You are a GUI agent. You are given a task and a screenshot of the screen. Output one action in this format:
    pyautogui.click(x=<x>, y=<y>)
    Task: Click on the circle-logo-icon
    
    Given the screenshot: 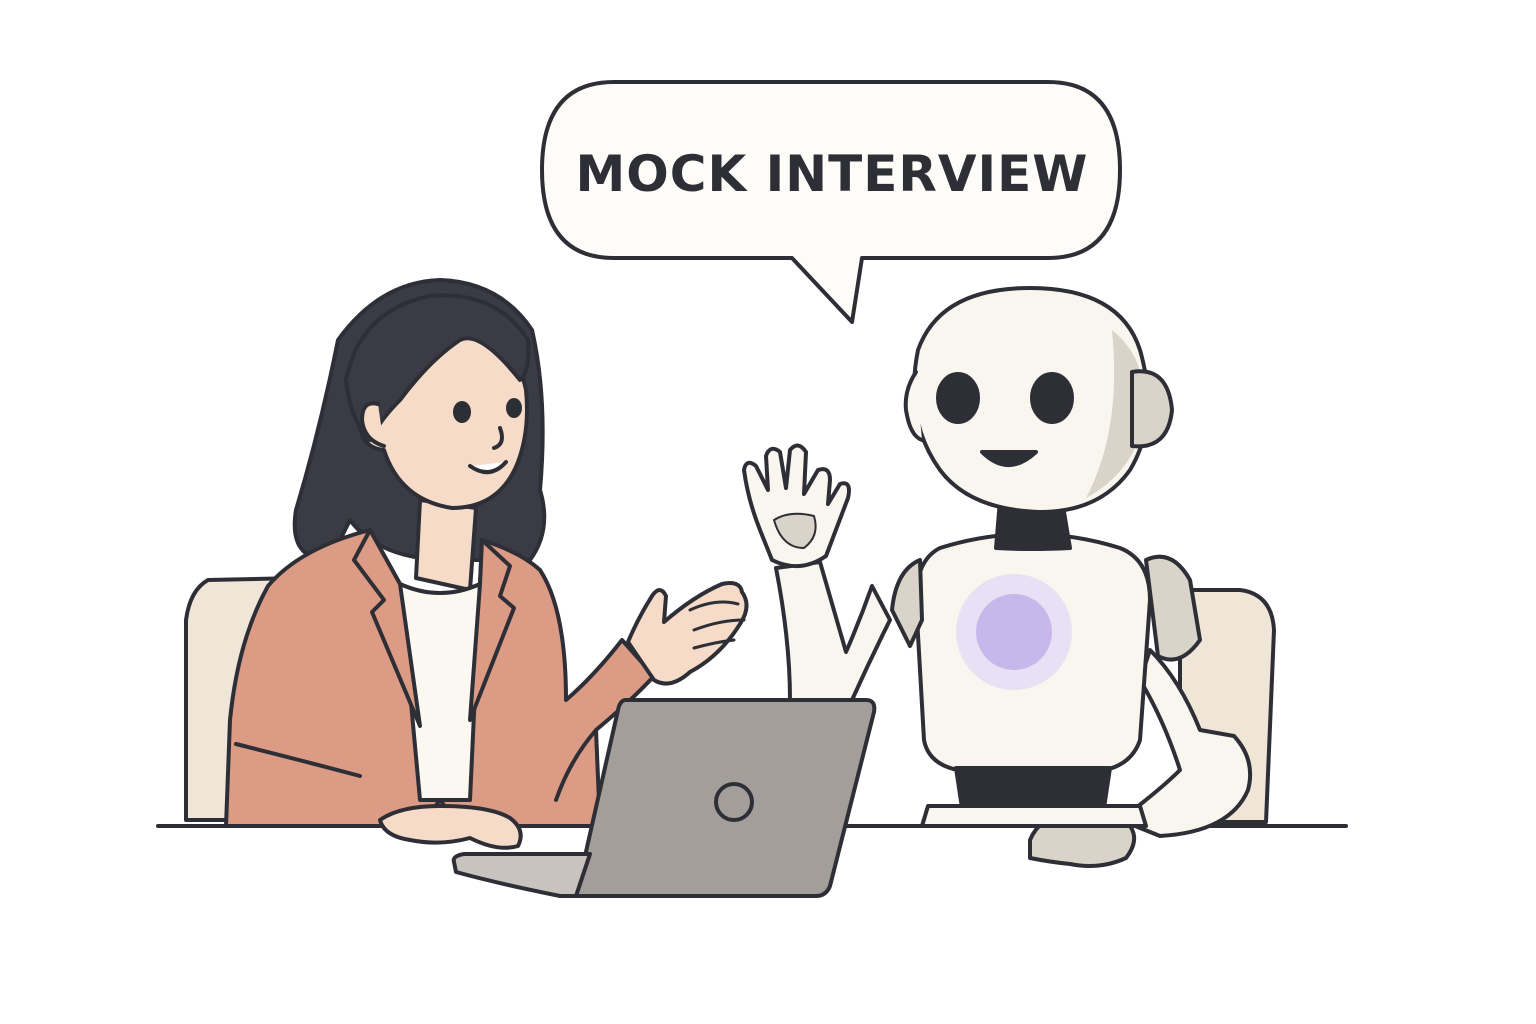 What is the action you would take?
    pyautogui.click(x=734, y=802)
    